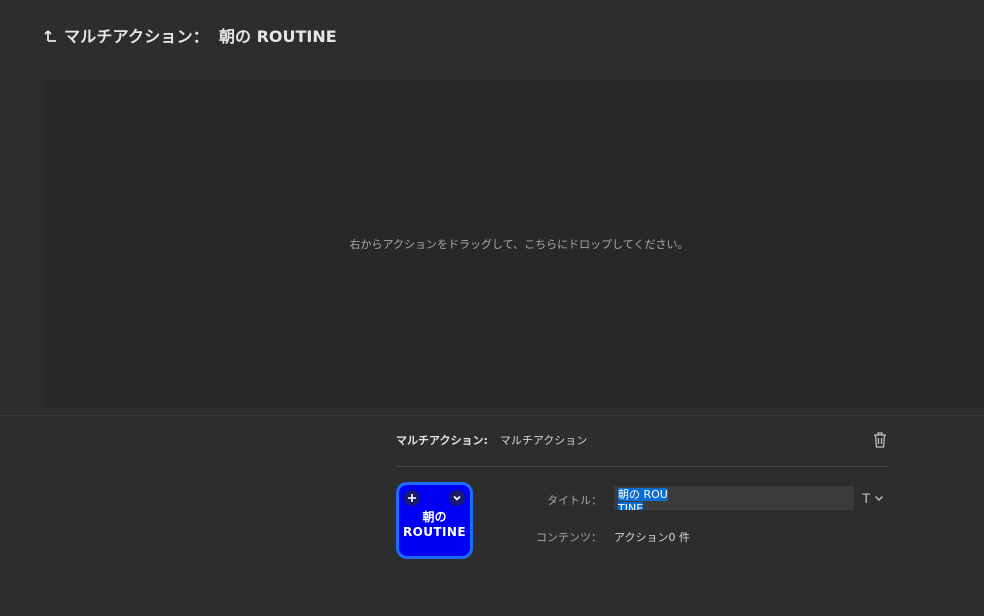 This screenshot has height=616, width=984. What do you see at coordinates (442, 440) in the screenshot?
I see `properties-label: マルチアクション:` at bounding box center [442, 440].